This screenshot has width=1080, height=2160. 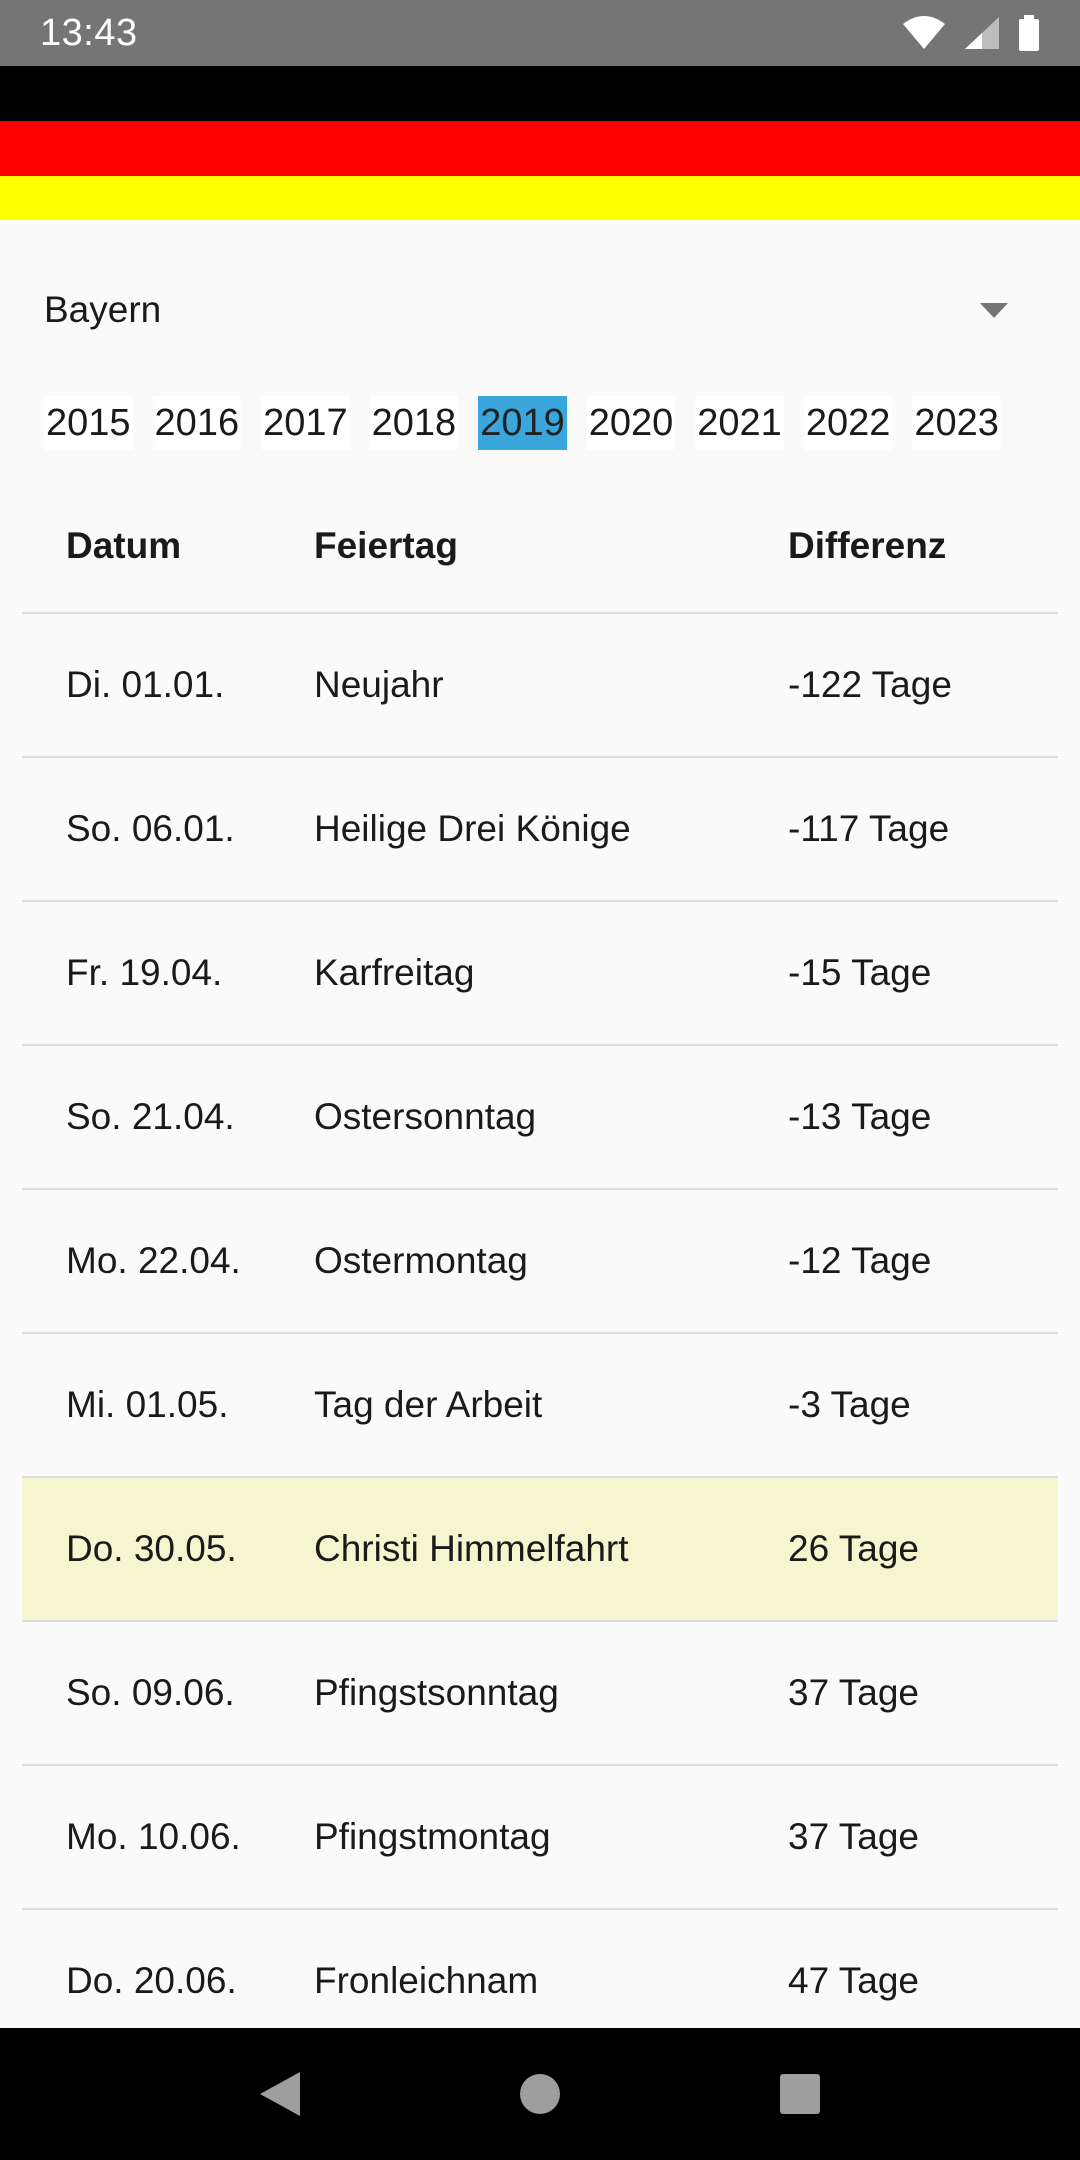 I want to click on year-2023: 2023, so click(x=956, y=423).